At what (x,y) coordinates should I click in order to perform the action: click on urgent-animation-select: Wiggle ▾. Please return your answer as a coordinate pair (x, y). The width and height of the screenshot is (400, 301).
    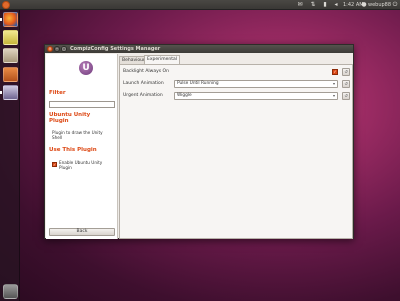
    Looking at the image, I should click on (256, 96).